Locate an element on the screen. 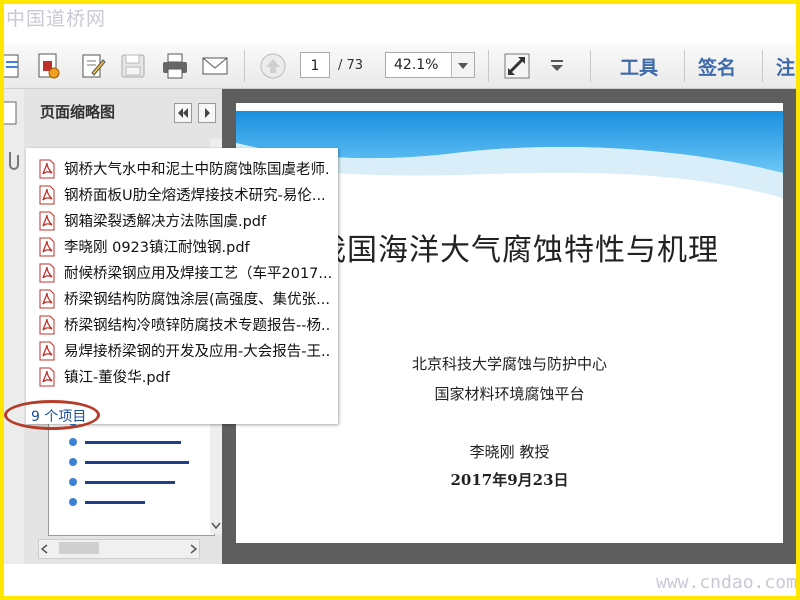  zoom-select: 42.1% is located at coordinates (430, 65).